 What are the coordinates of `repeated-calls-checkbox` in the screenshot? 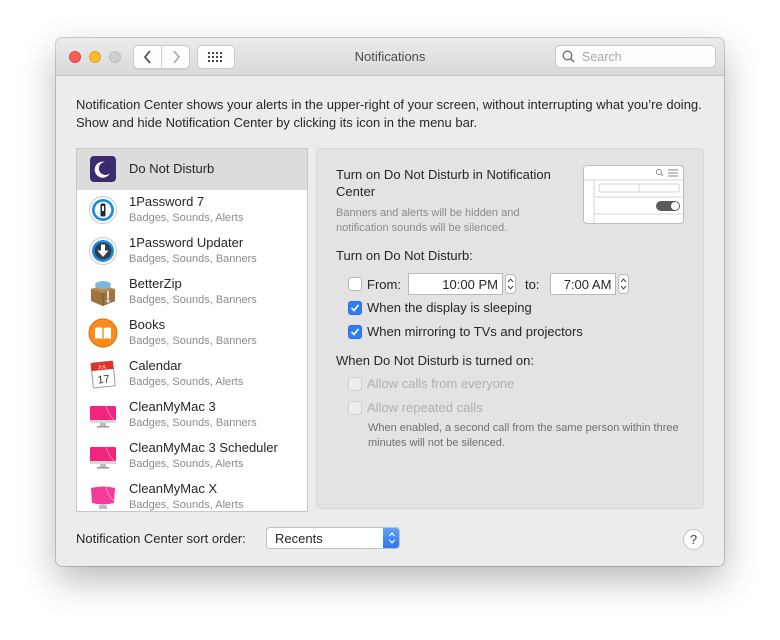 It's located at (355, 407).